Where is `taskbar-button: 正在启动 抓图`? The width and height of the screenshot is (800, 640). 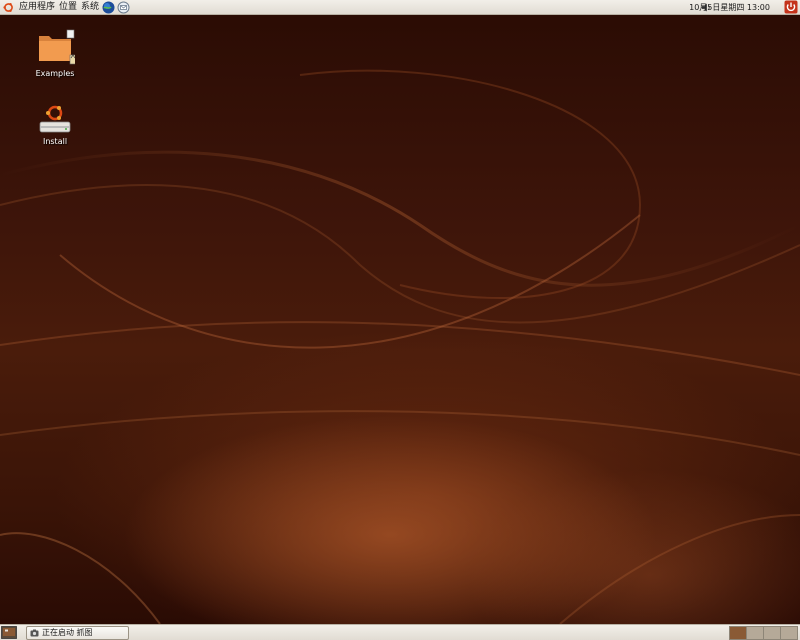
taskbar-button: 正在启动 抓图 is located at coordinates (77, 633).